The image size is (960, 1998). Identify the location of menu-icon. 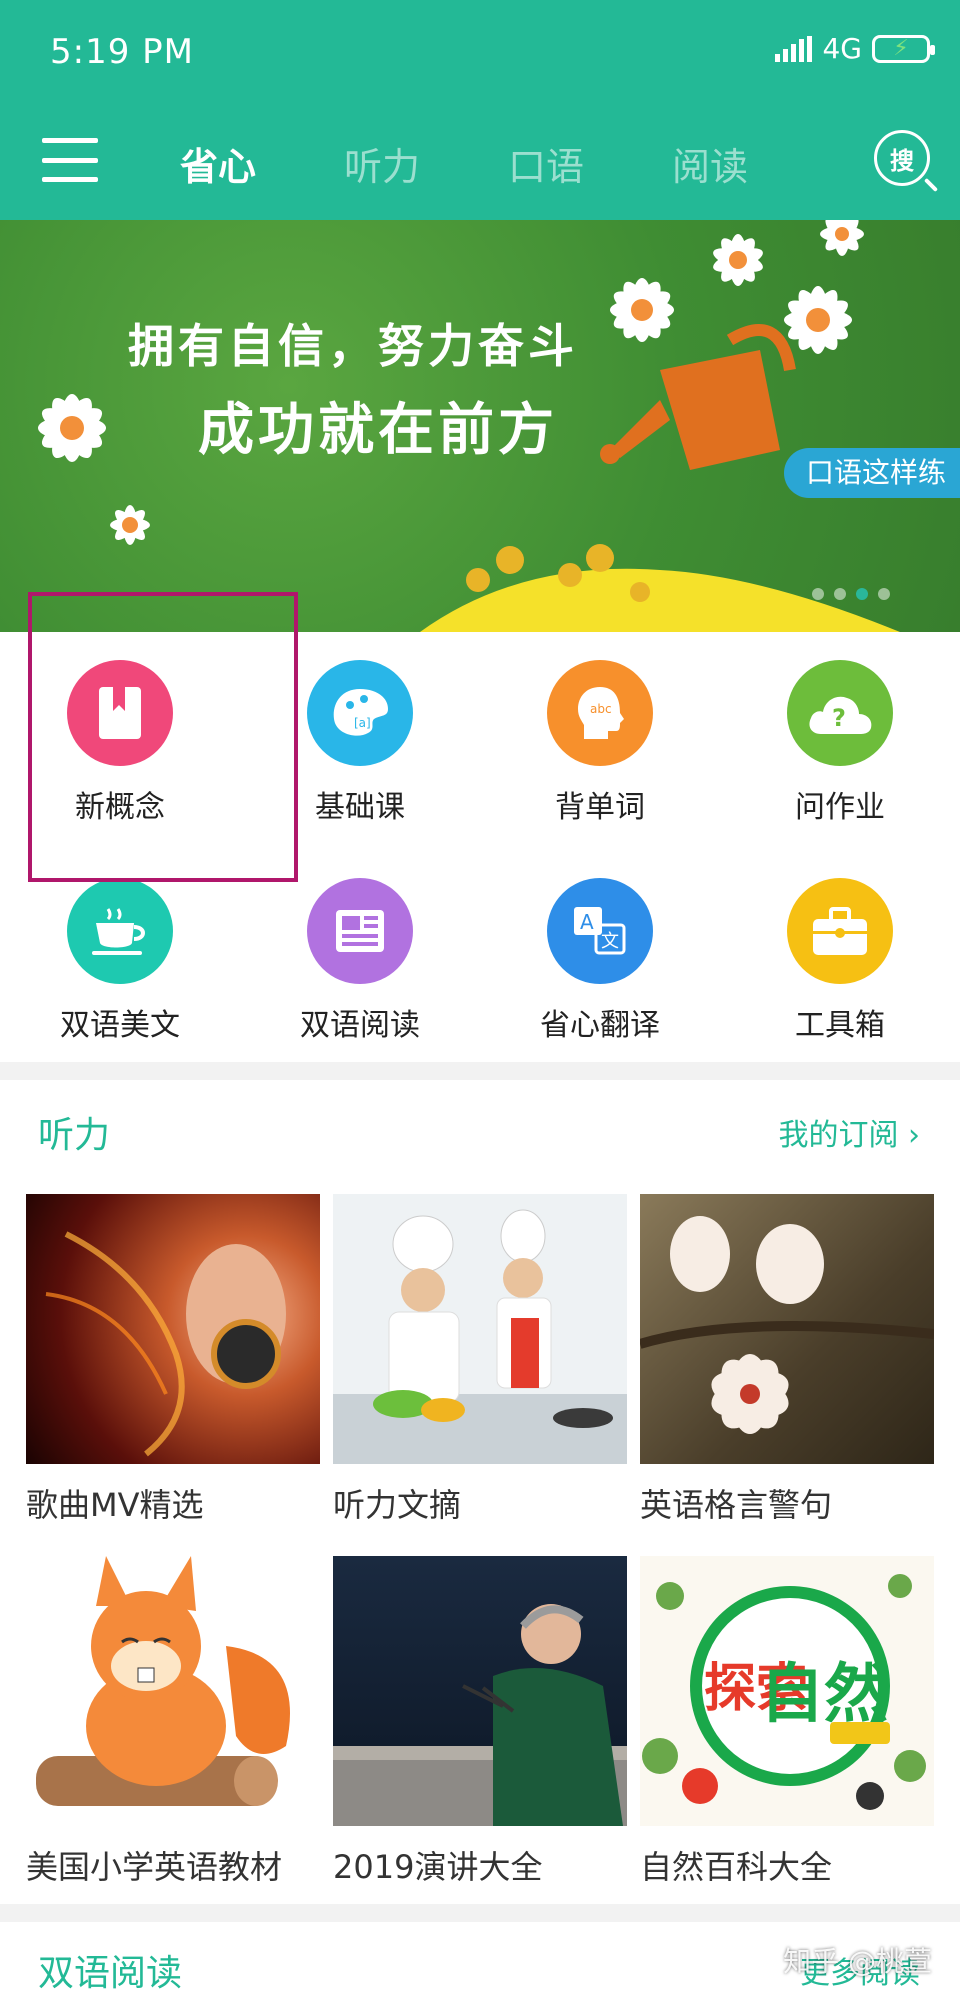
(70, 160).